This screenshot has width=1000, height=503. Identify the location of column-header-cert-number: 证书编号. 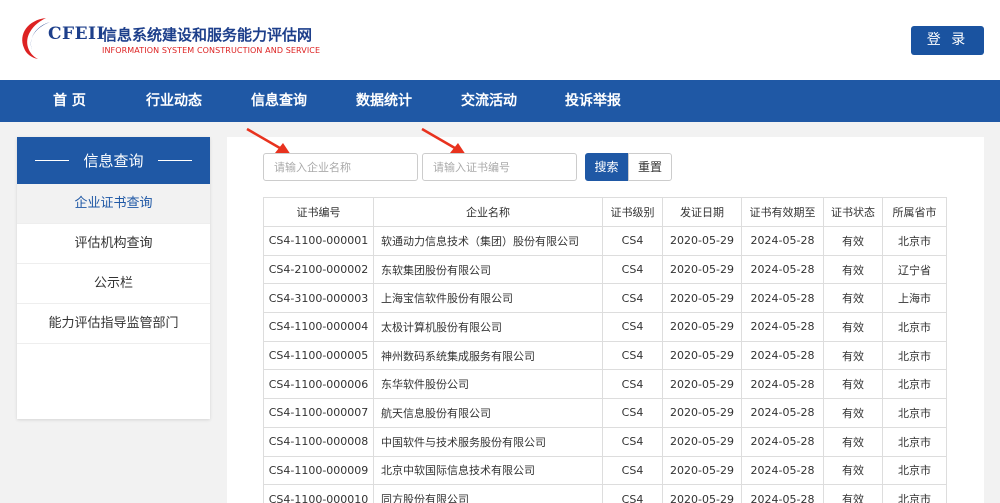
(318, 212).